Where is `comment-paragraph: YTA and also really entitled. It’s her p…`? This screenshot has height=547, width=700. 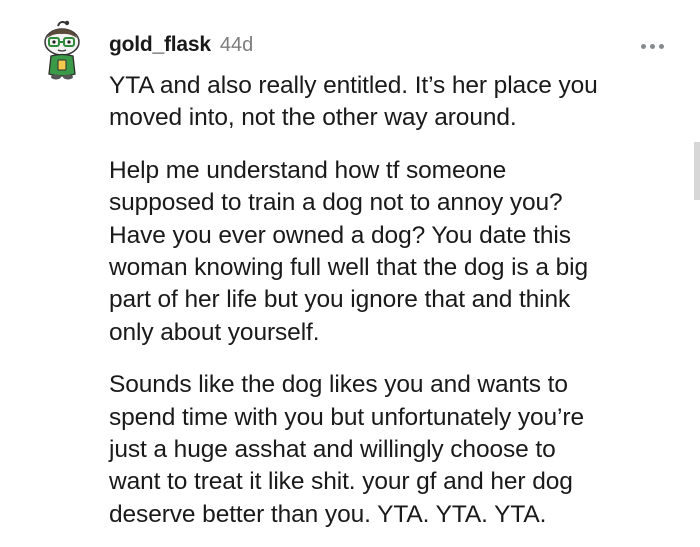 comment-paragraph: YTA and also really entitled. It’s her p… is located at coordinates (353, 102).